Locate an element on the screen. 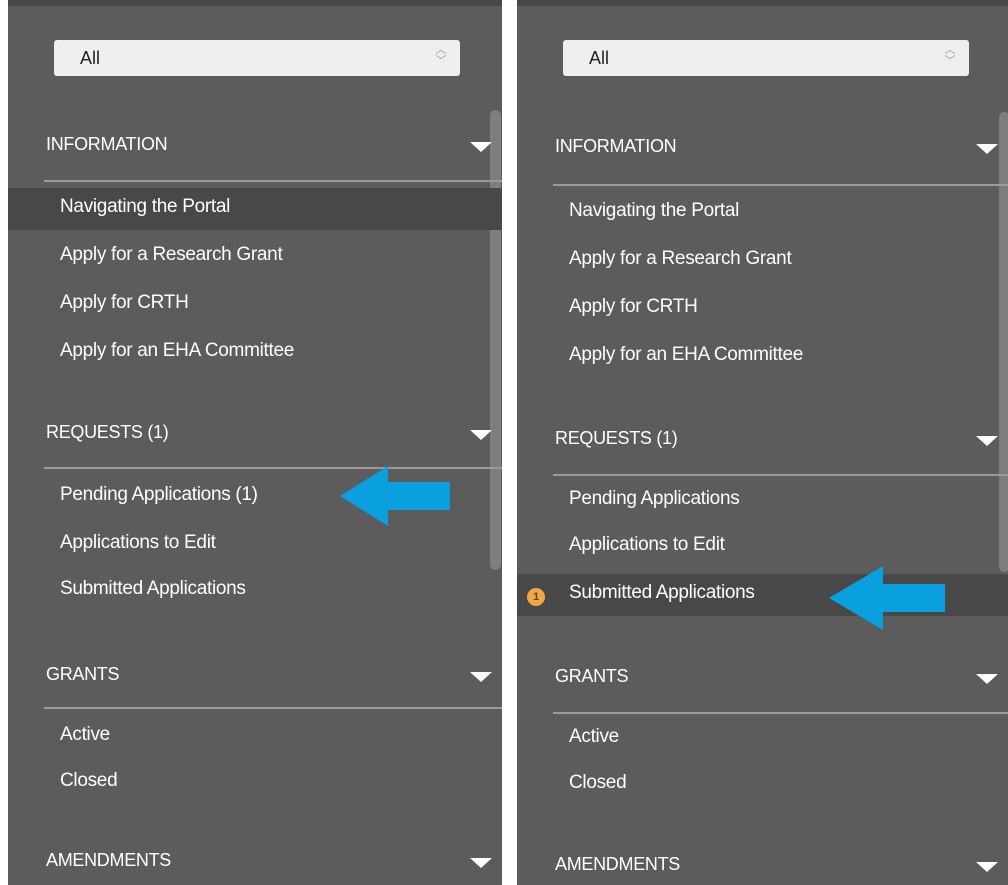 This screenshot has height=885, width=1008. notification-badge: 1 is located at coordinates (536, 597).